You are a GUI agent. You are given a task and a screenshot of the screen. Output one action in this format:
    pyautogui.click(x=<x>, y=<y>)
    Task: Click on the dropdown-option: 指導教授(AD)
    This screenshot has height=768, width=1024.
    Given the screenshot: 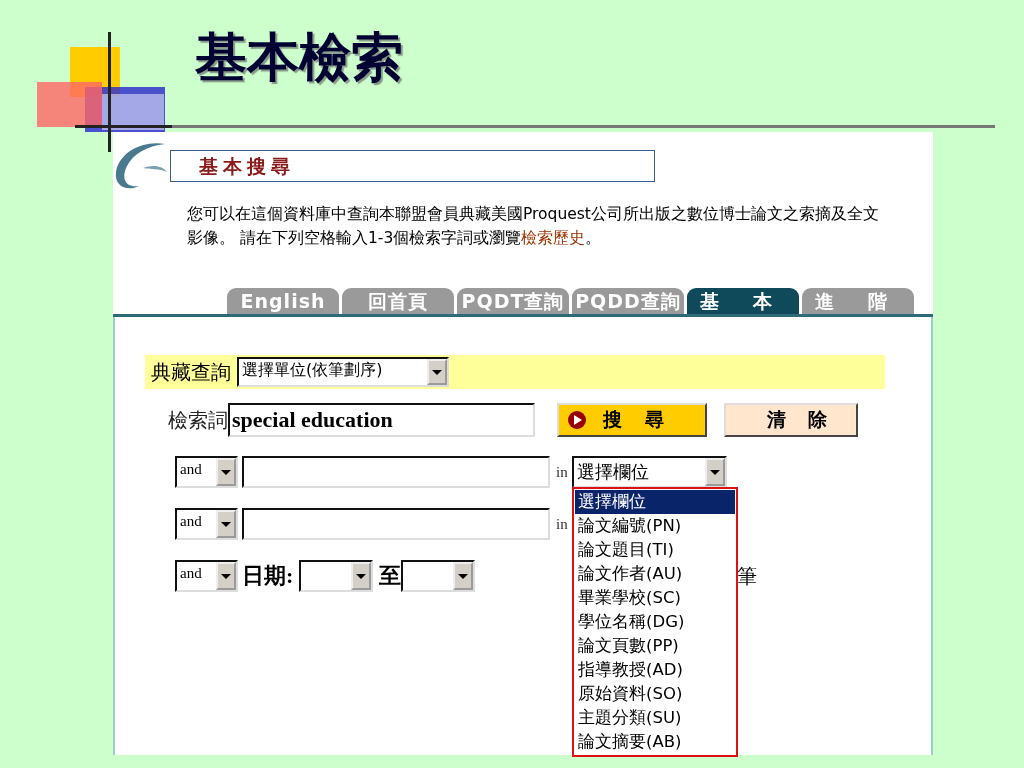 What is the action you would take?
    pyautogui.click(x=655, y=670)
    